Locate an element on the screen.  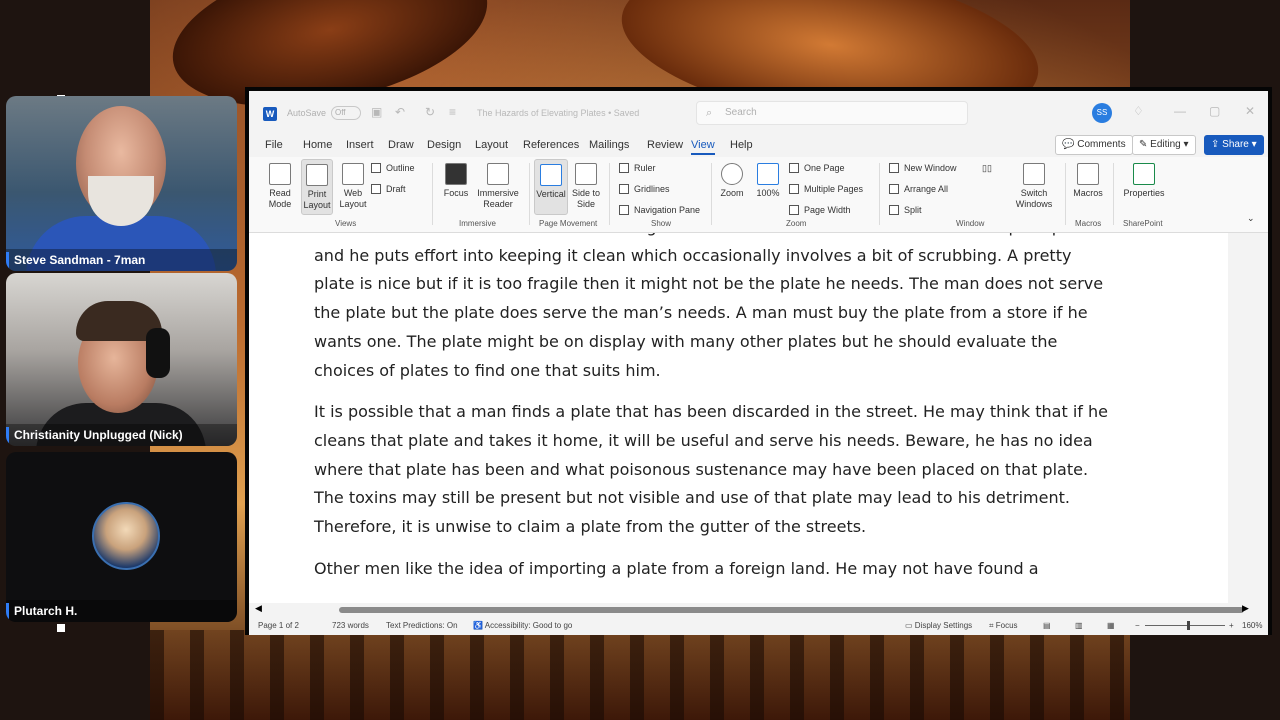
comments-label: Comments is located at coordinates (1101, 144).